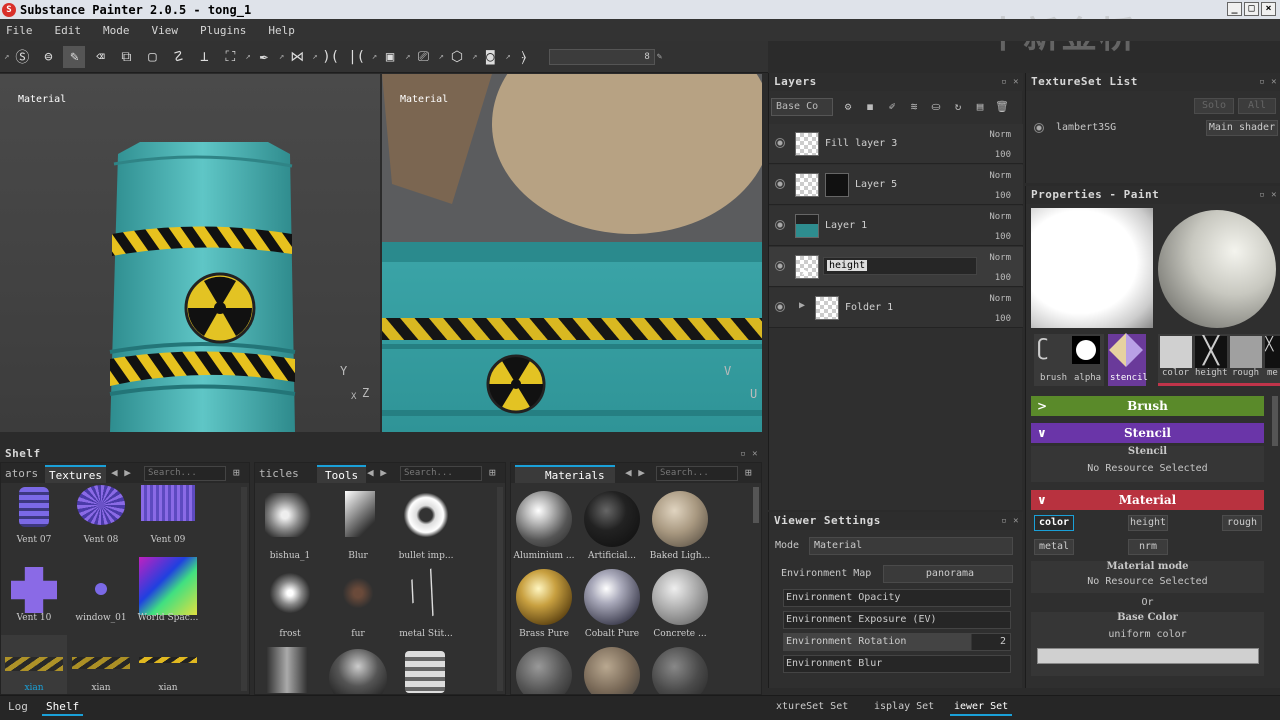 The height and width of the screenshot is (720, 1280). I want to click on tab-textures: Textures, so click(75, 474).